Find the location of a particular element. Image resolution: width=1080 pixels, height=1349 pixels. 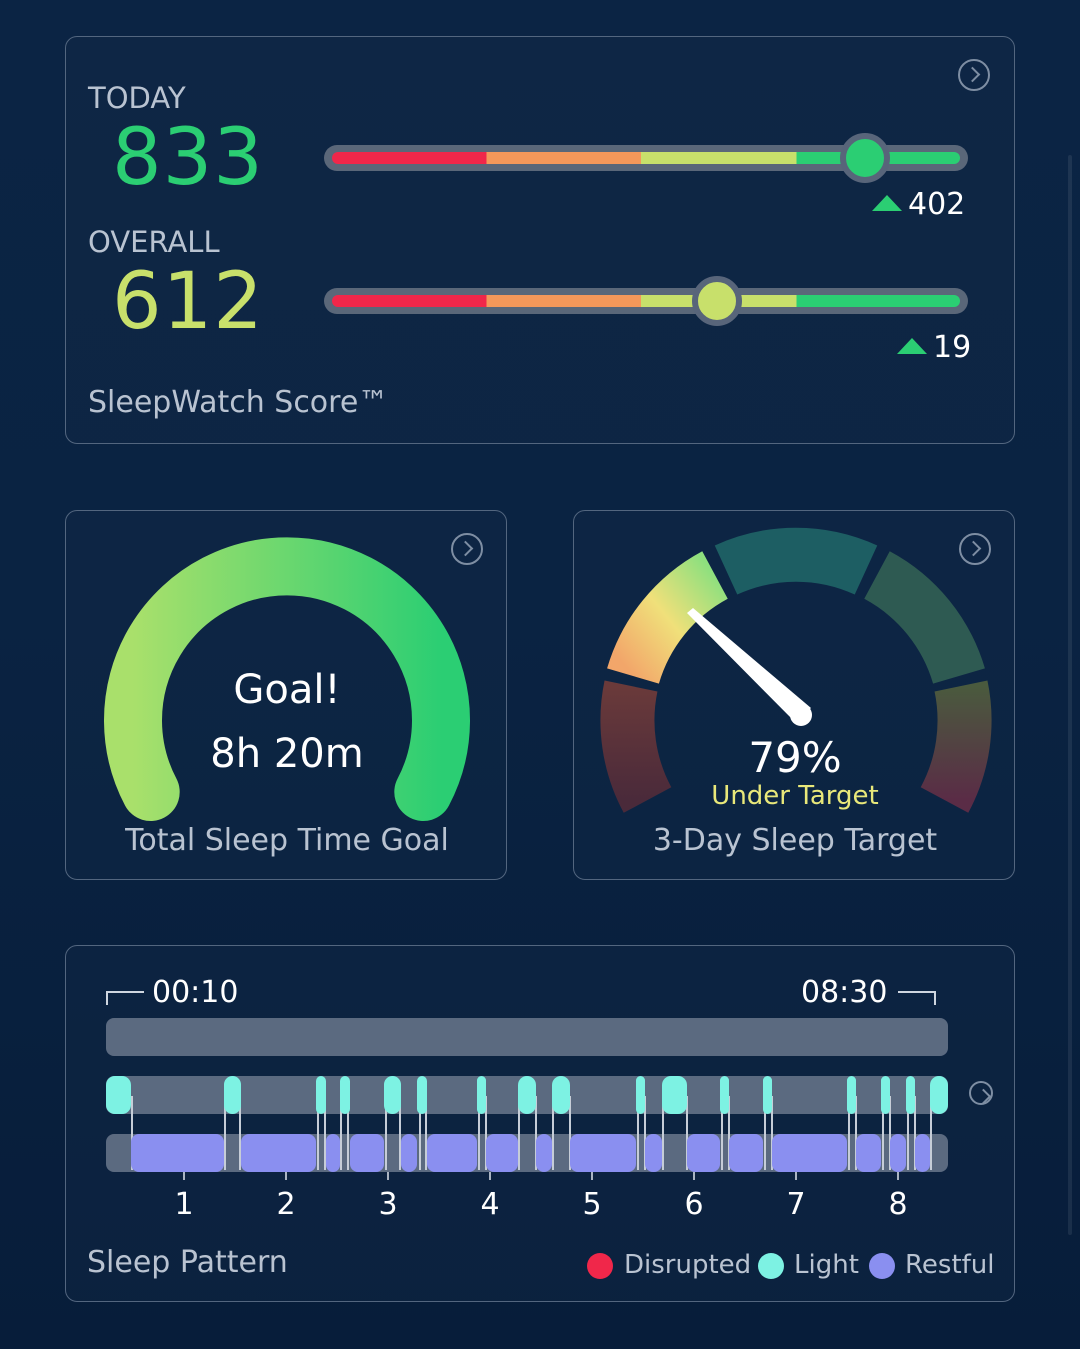

three-day-sleep-target-card: 79% Under Target 3-Day Sleep Target is located at coordinates (794, 695).